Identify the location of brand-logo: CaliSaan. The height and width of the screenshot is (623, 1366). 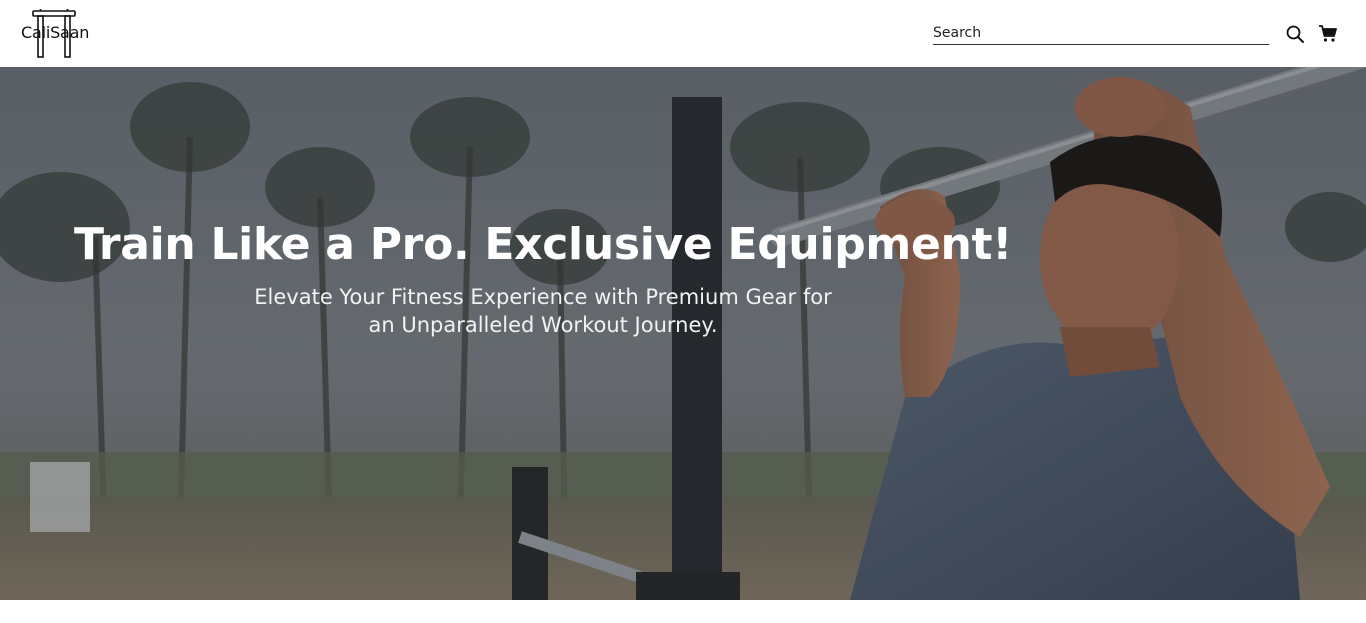
(56, 34).